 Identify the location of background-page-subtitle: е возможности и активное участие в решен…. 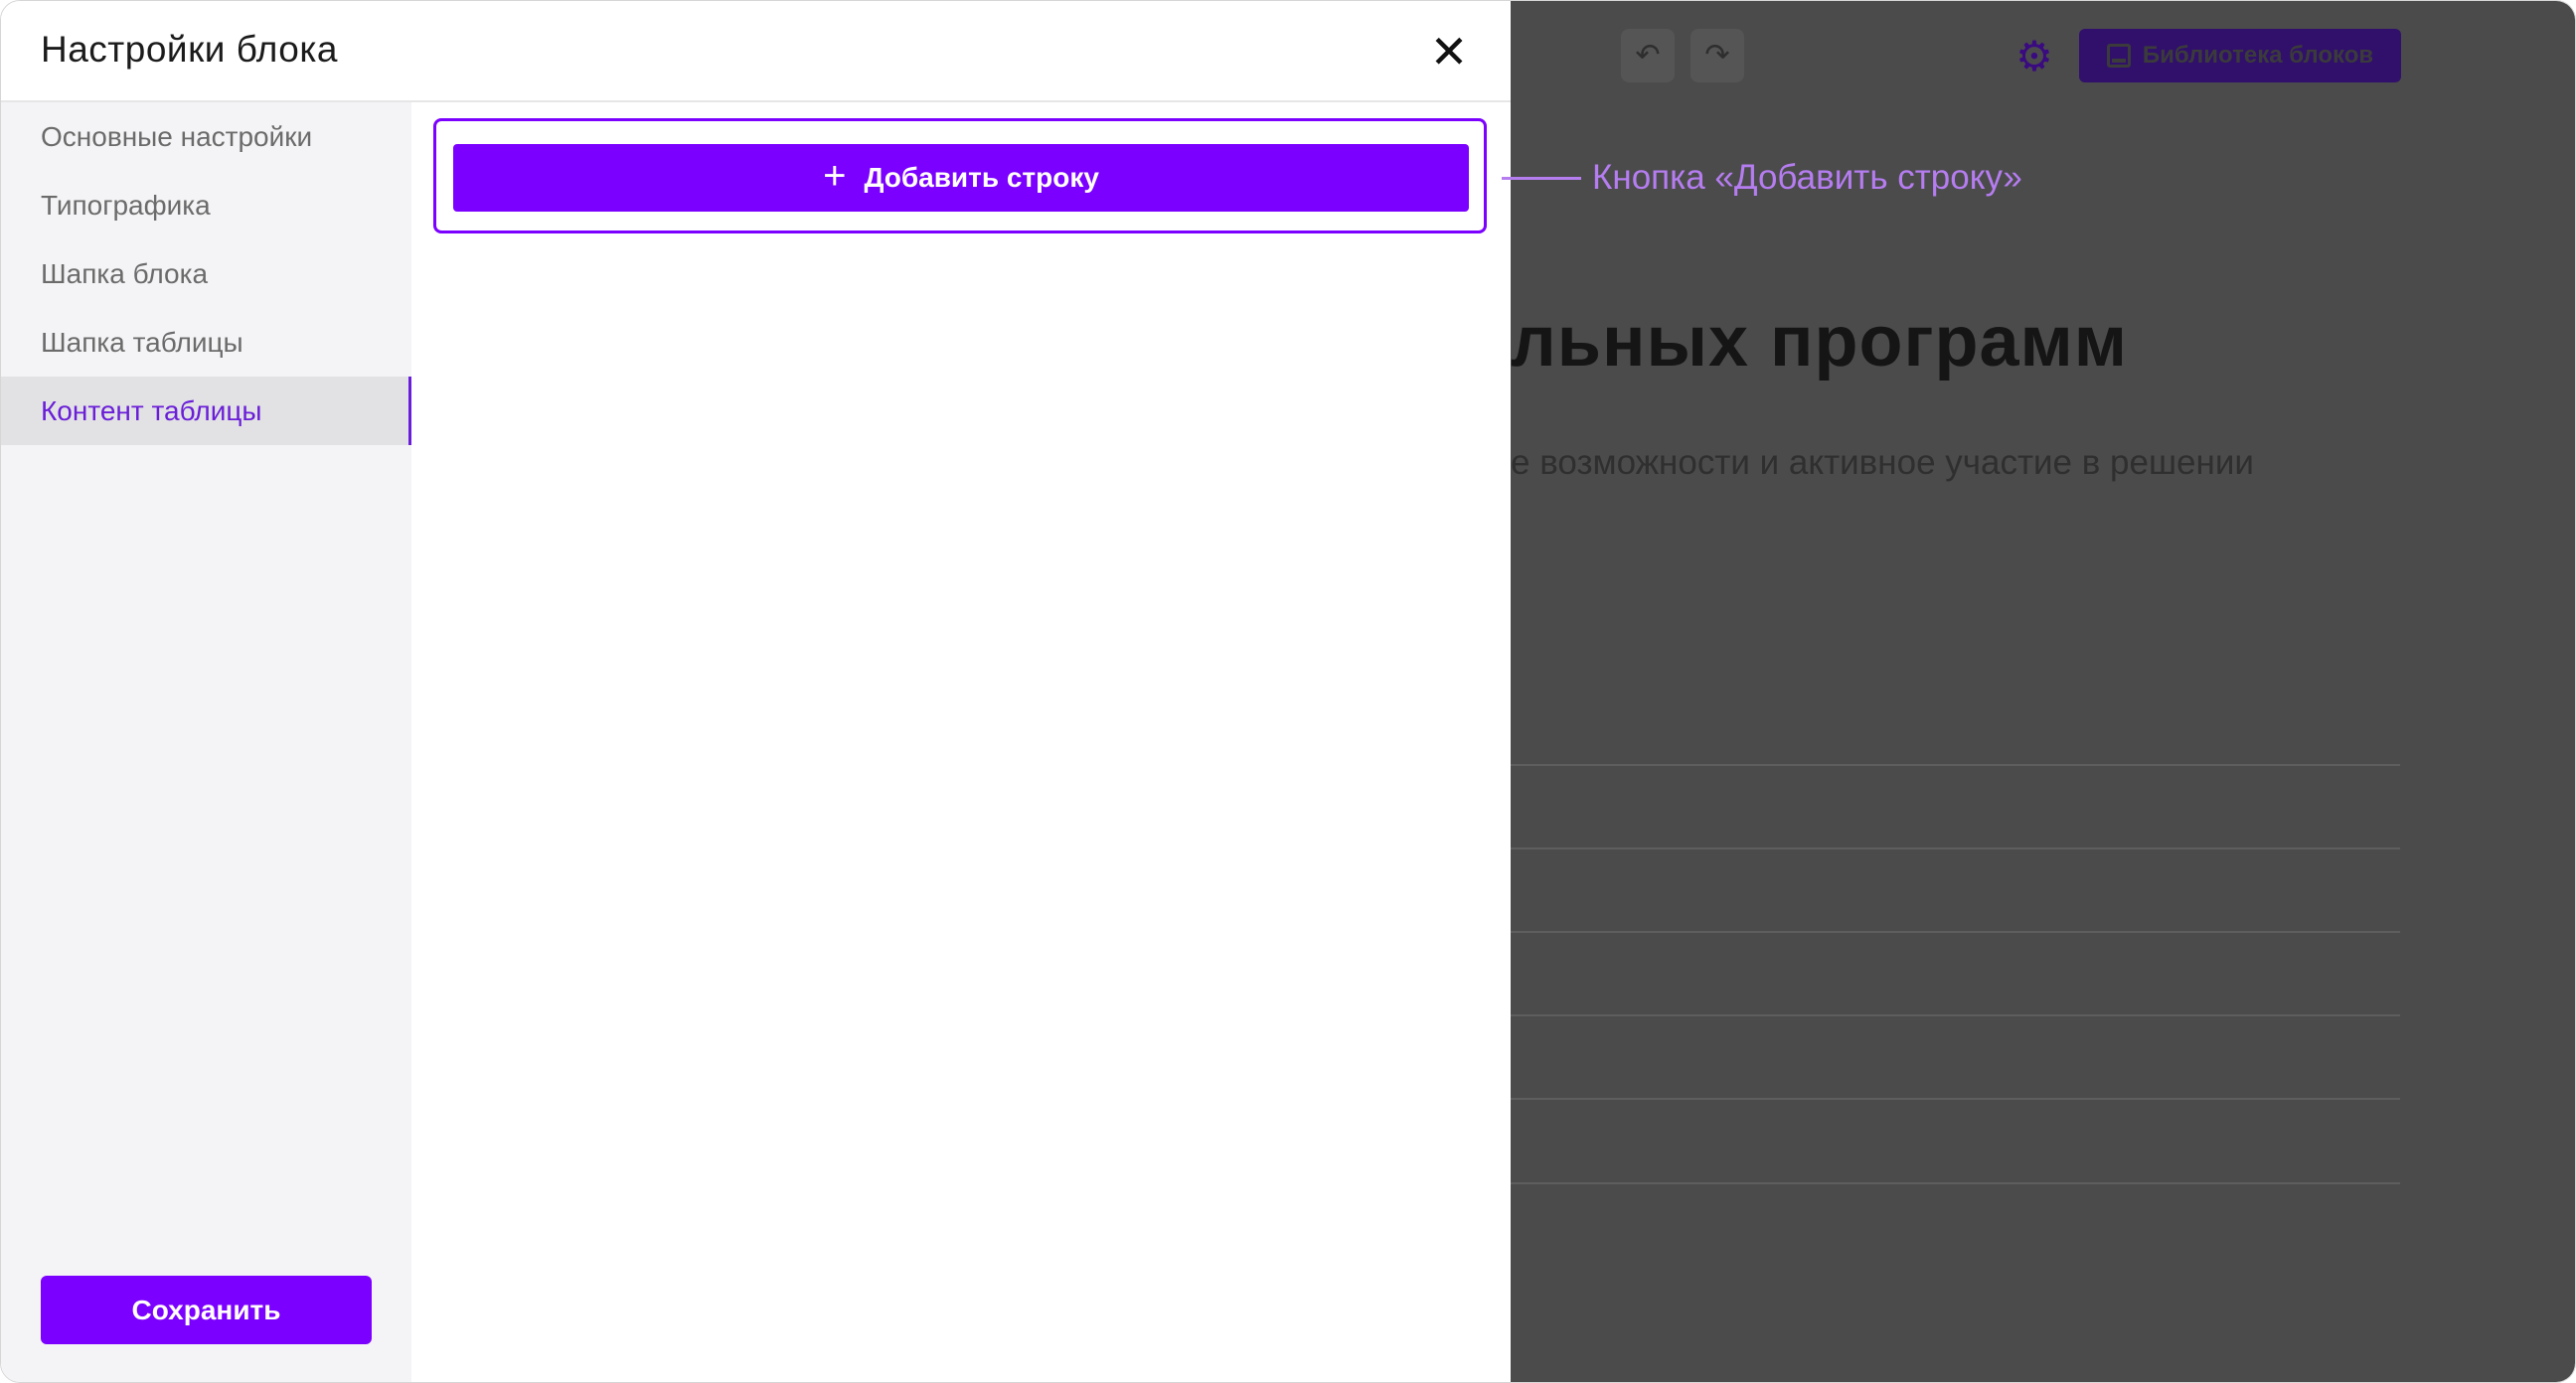
(1882, 463).